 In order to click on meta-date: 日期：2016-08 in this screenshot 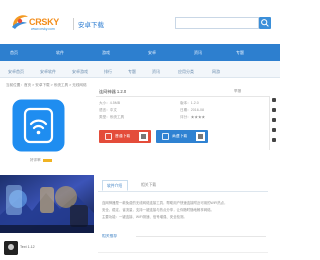, I will do `click(192, 110)`.